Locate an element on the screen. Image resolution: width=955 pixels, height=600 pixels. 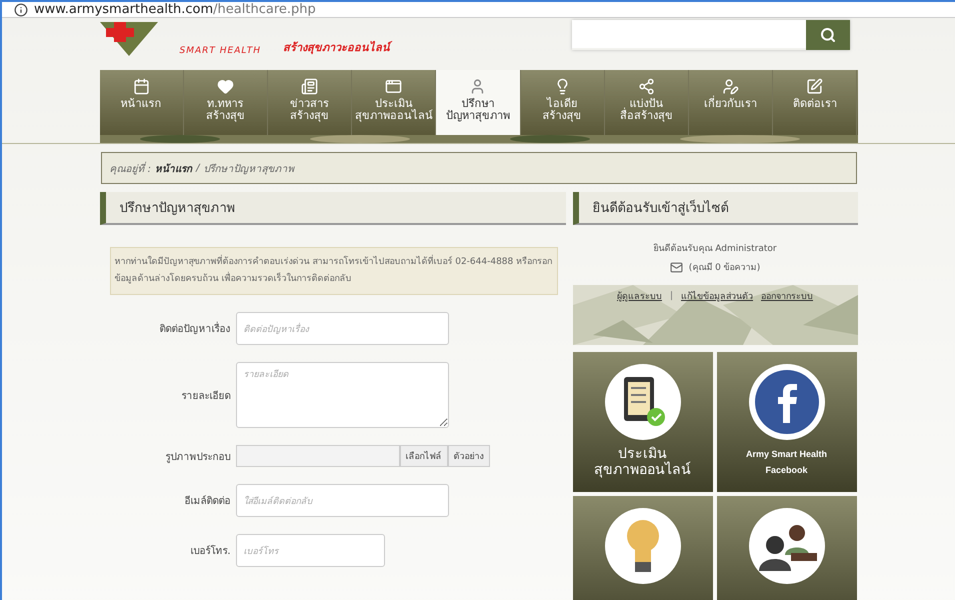
search-button is located at coordinates (828, 35).